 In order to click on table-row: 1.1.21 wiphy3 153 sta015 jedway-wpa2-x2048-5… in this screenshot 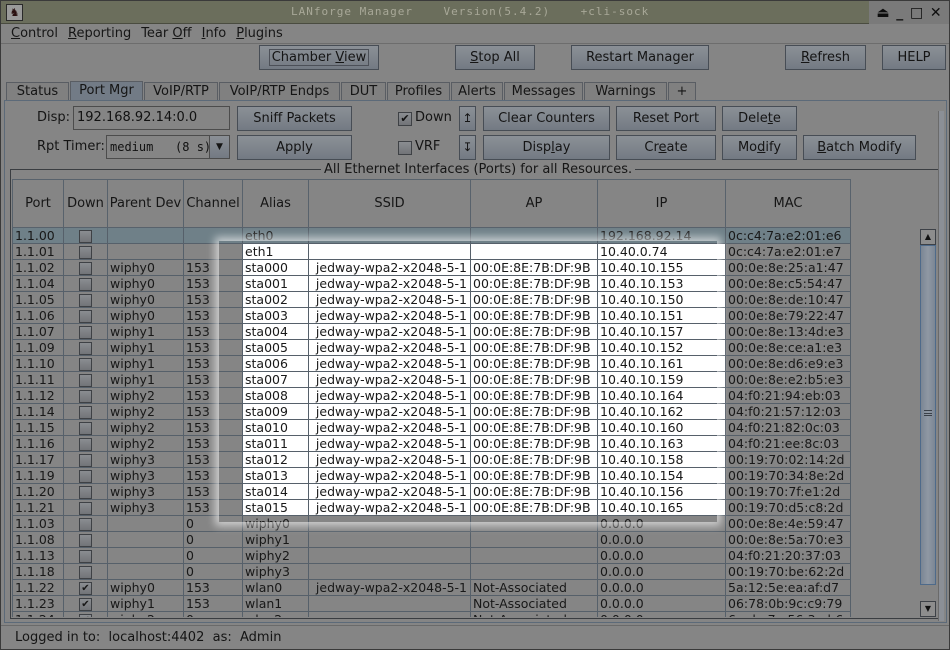, I will do `click(431, 507)`.